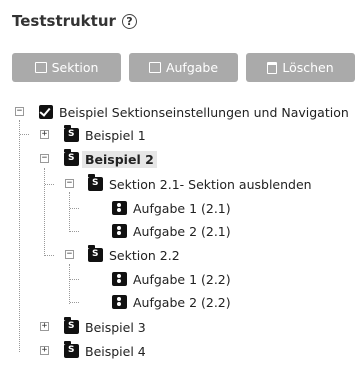 The height and width of the screenshot is (375, 356). I want to click on tree-node-beispiel-4: Beispiel 4, so click(105, 351).